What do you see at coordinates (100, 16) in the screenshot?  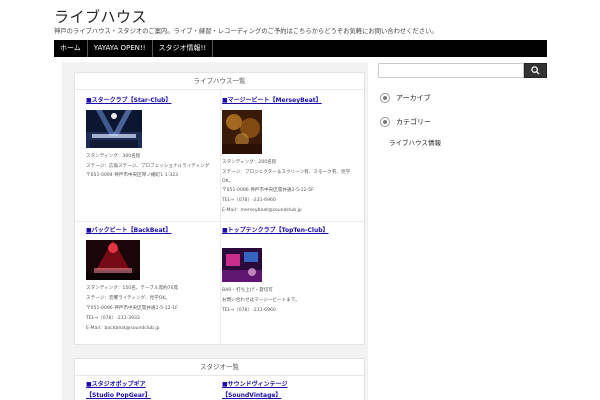 I see `site-title: ライブハウス` at bounding box center [100, 16].